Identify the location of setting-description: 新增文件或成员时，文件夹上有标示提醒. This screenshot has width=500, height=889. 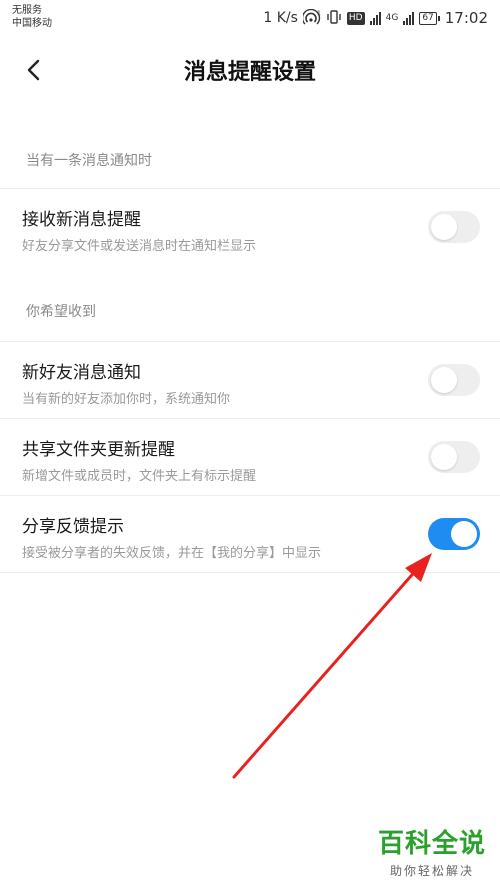
(139, 476).